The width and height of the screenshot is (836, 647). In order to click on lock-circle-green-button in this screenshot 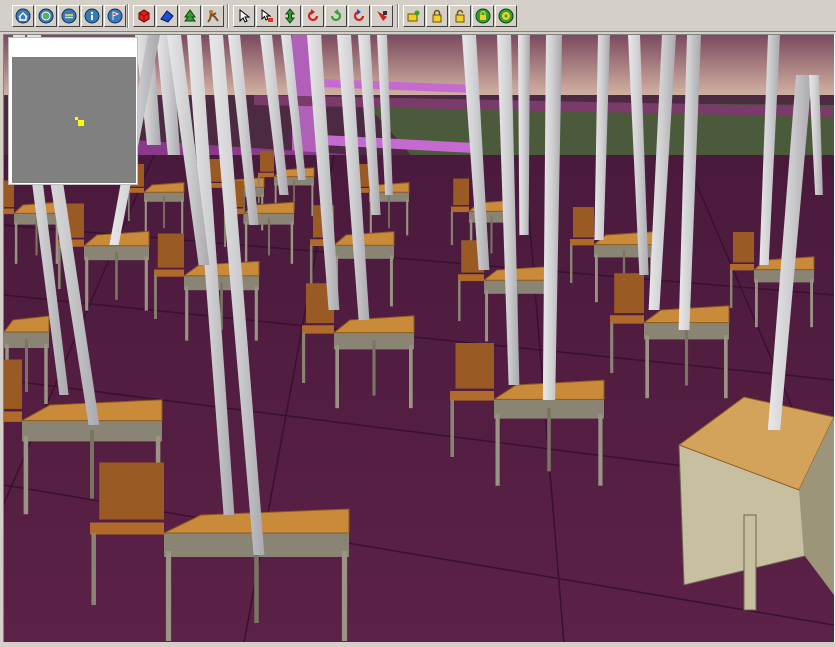, I will do `click(506, 16)`.